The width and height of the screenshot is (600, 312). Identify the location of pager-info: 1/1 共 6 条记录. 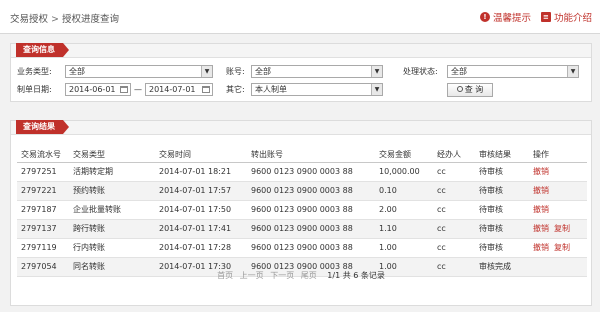
(356, 275).